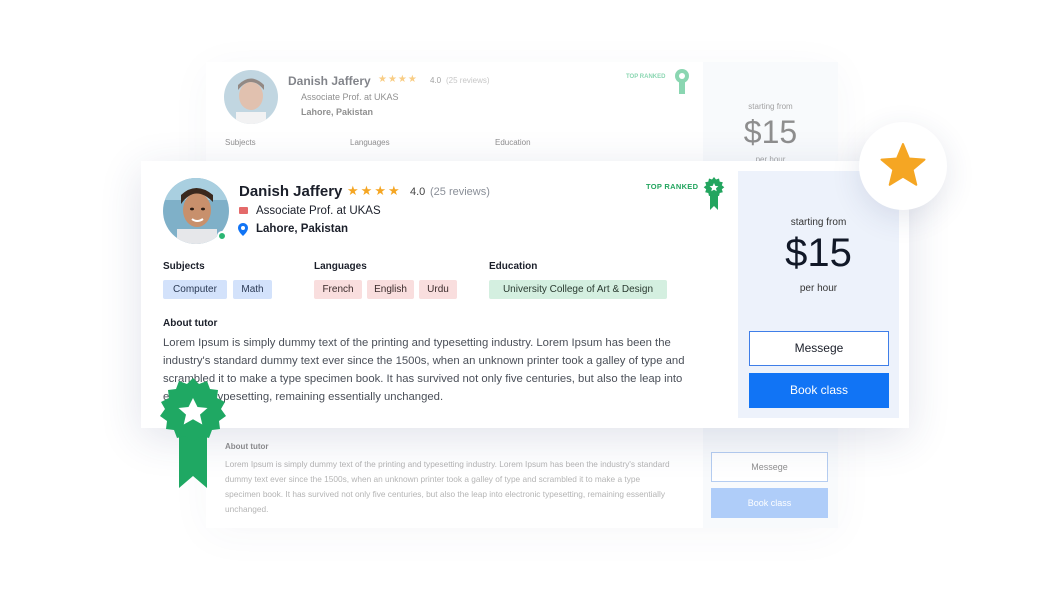 The image size is (1051, 594). Describe the element at coordinates (770, 106) in the screenshot. I see `background-starting-from: starting from` at that location.